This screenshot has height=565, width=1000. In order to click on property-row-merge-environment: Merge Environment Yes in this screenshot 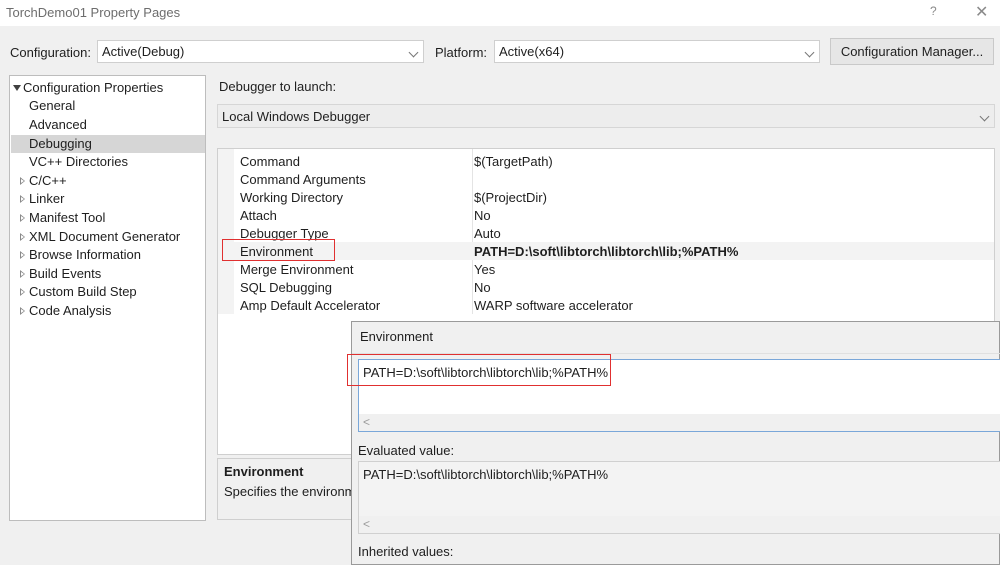, I will do `click(614, 269)`.